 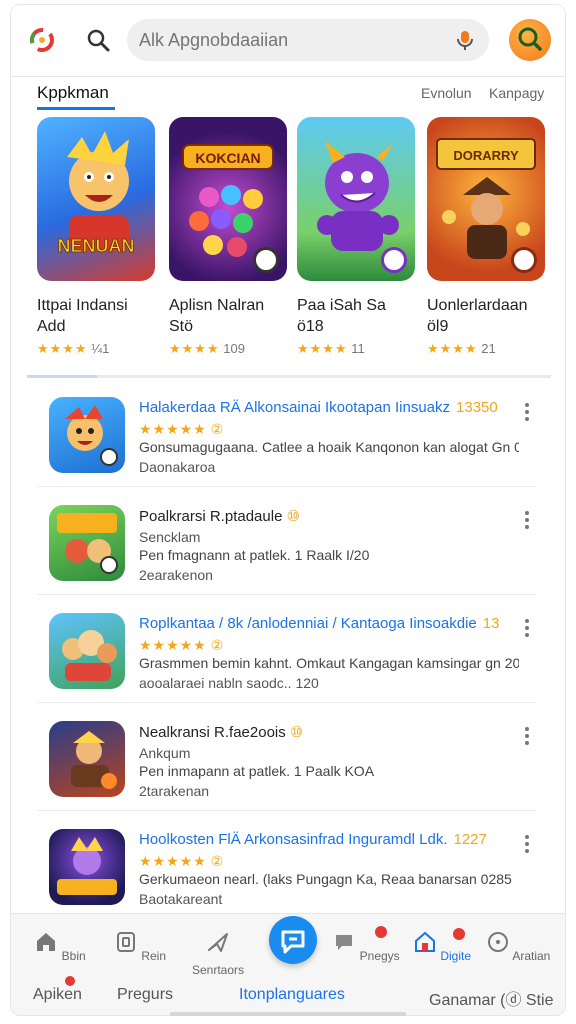 What do you see at coordinates (176, 575) in the screenshot?
I see `item-meta: 2earakenon` at bounding box center [176, 575].